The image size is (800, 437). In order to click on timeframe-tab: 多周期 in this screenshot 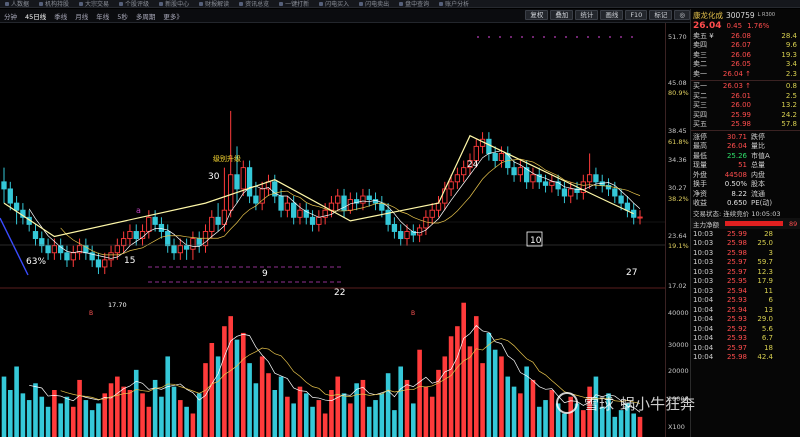, I will do `click(146, 16)`.